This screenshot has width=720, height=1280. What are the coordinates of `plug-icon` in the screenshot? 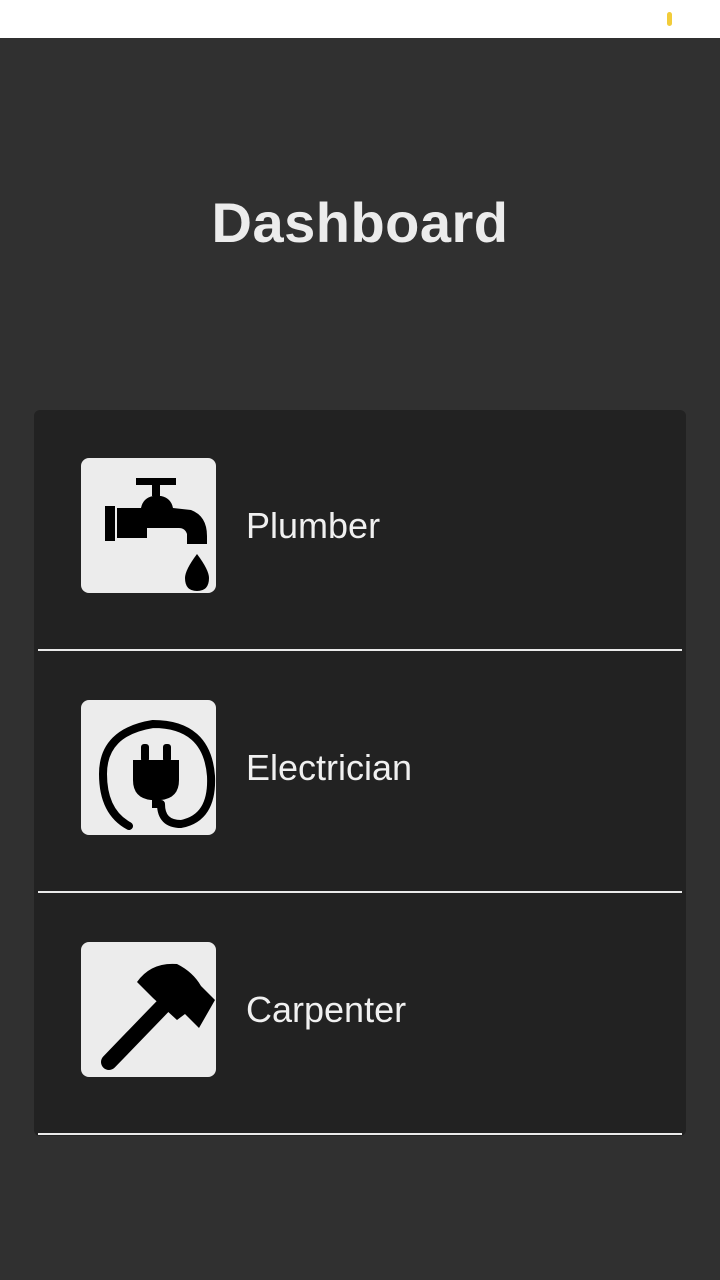 It's located at (148, 767).